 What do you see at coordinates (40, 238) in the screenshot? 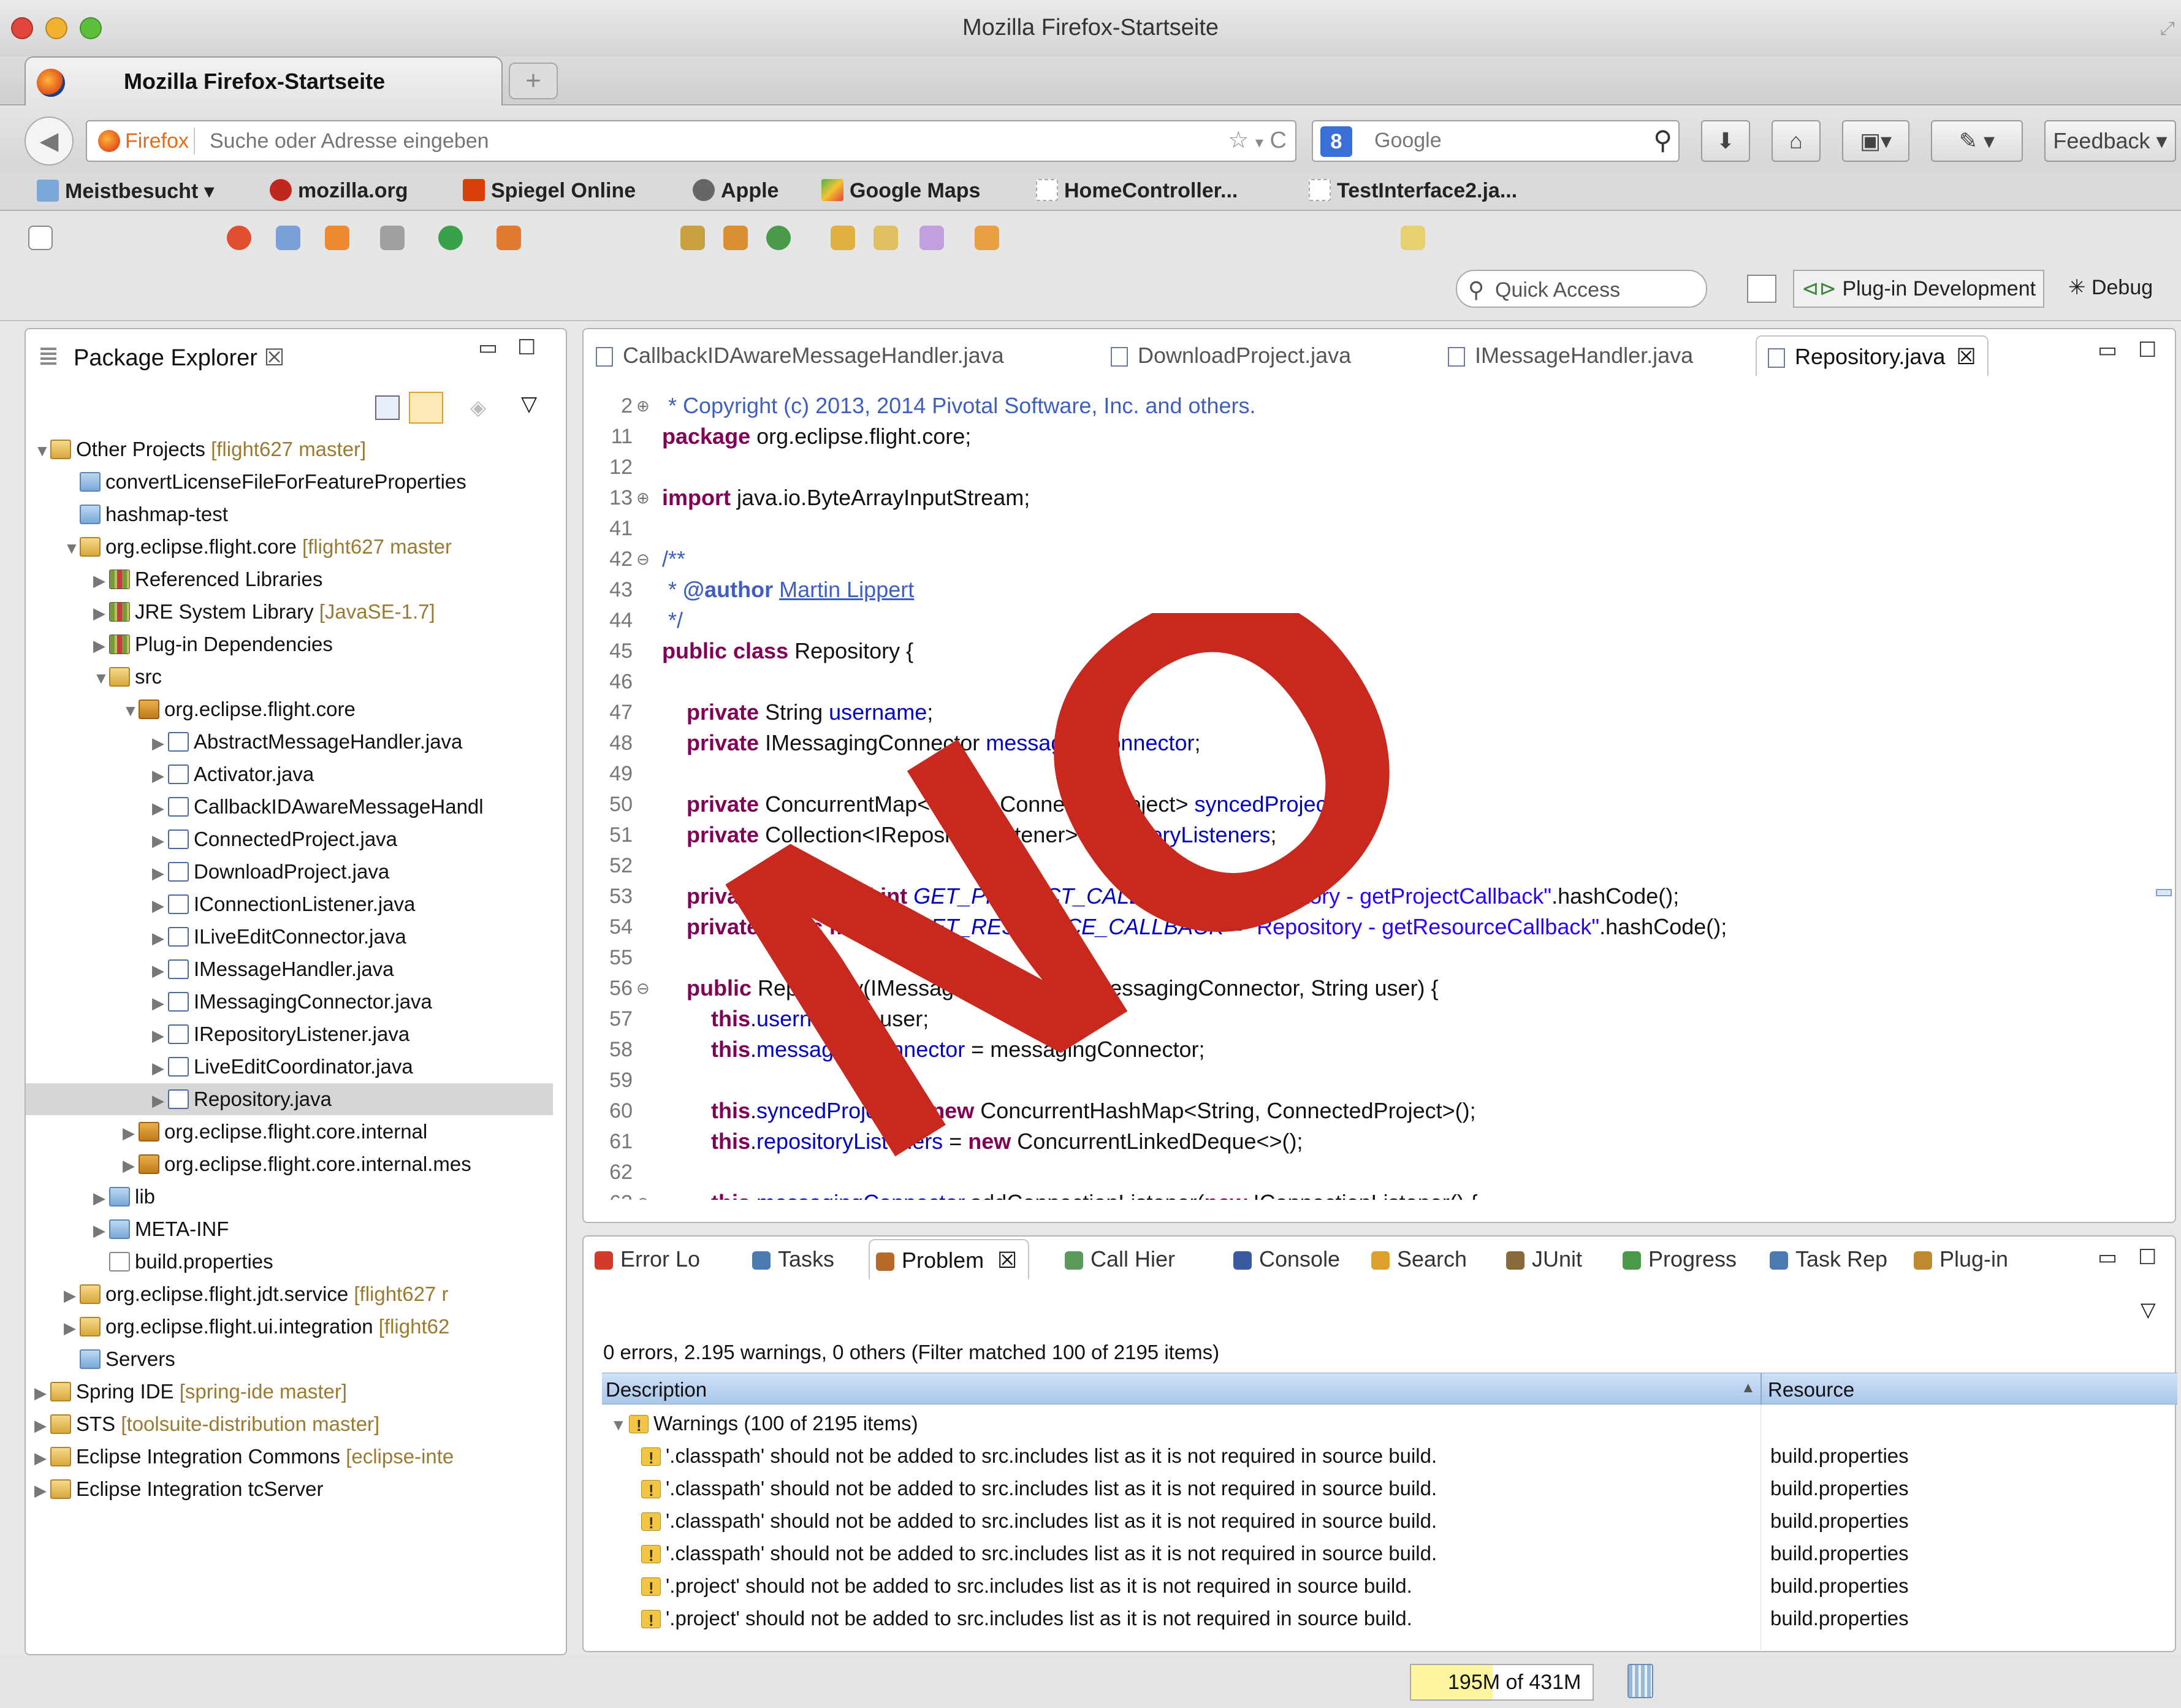
I see `new-file-icon` at bounding box center [40, 238].